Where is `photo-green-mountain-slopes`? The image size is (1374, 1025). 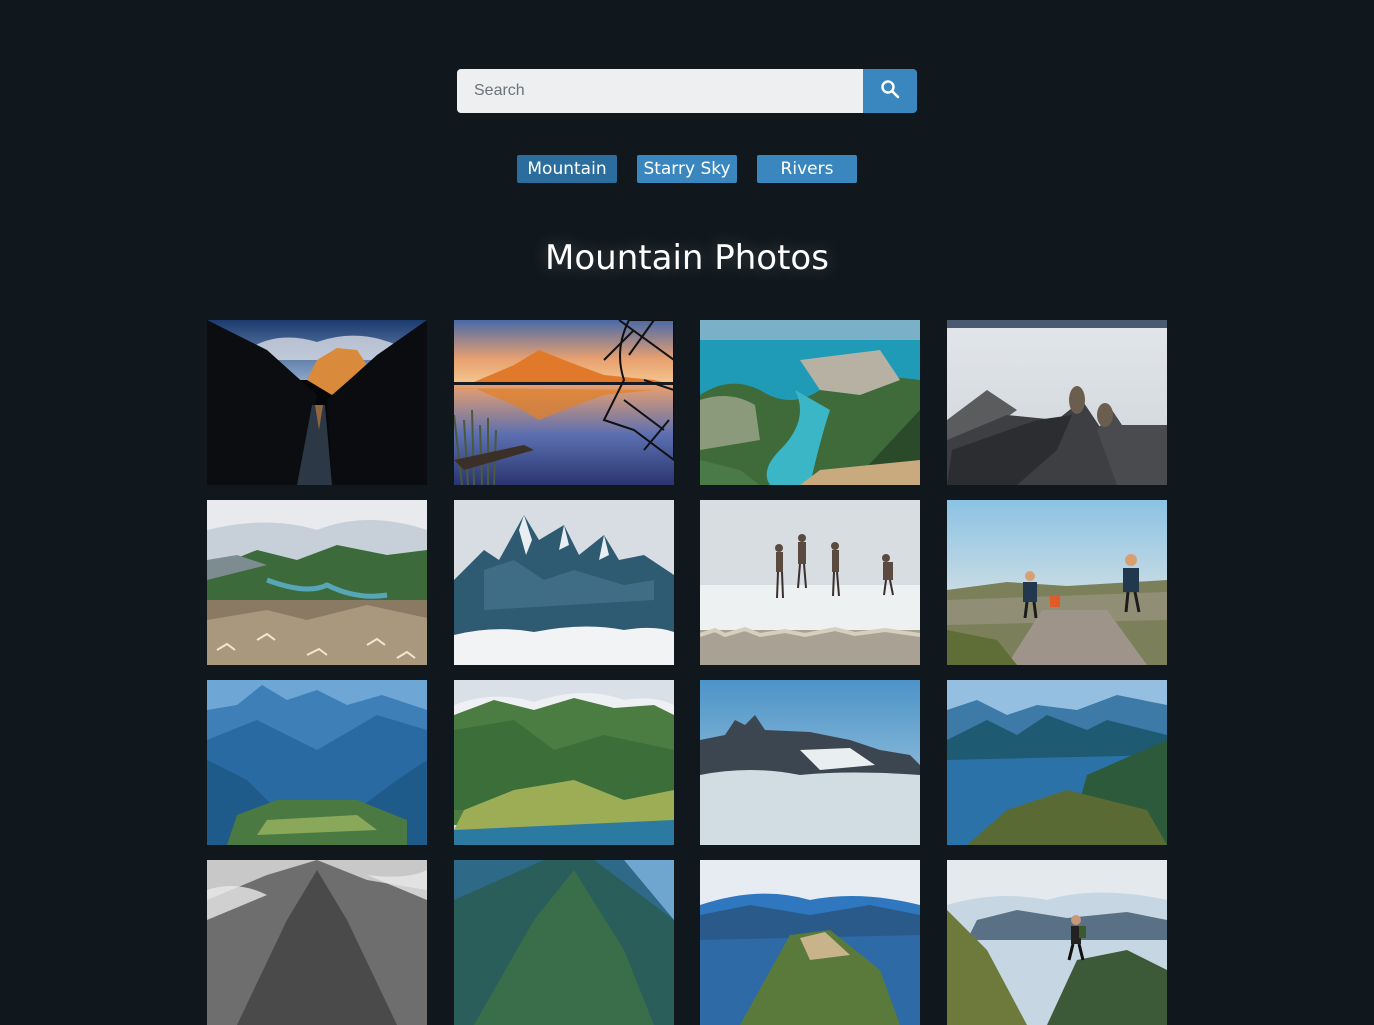 photo-green-mountain-slopes is located at coordinates (563, 762).